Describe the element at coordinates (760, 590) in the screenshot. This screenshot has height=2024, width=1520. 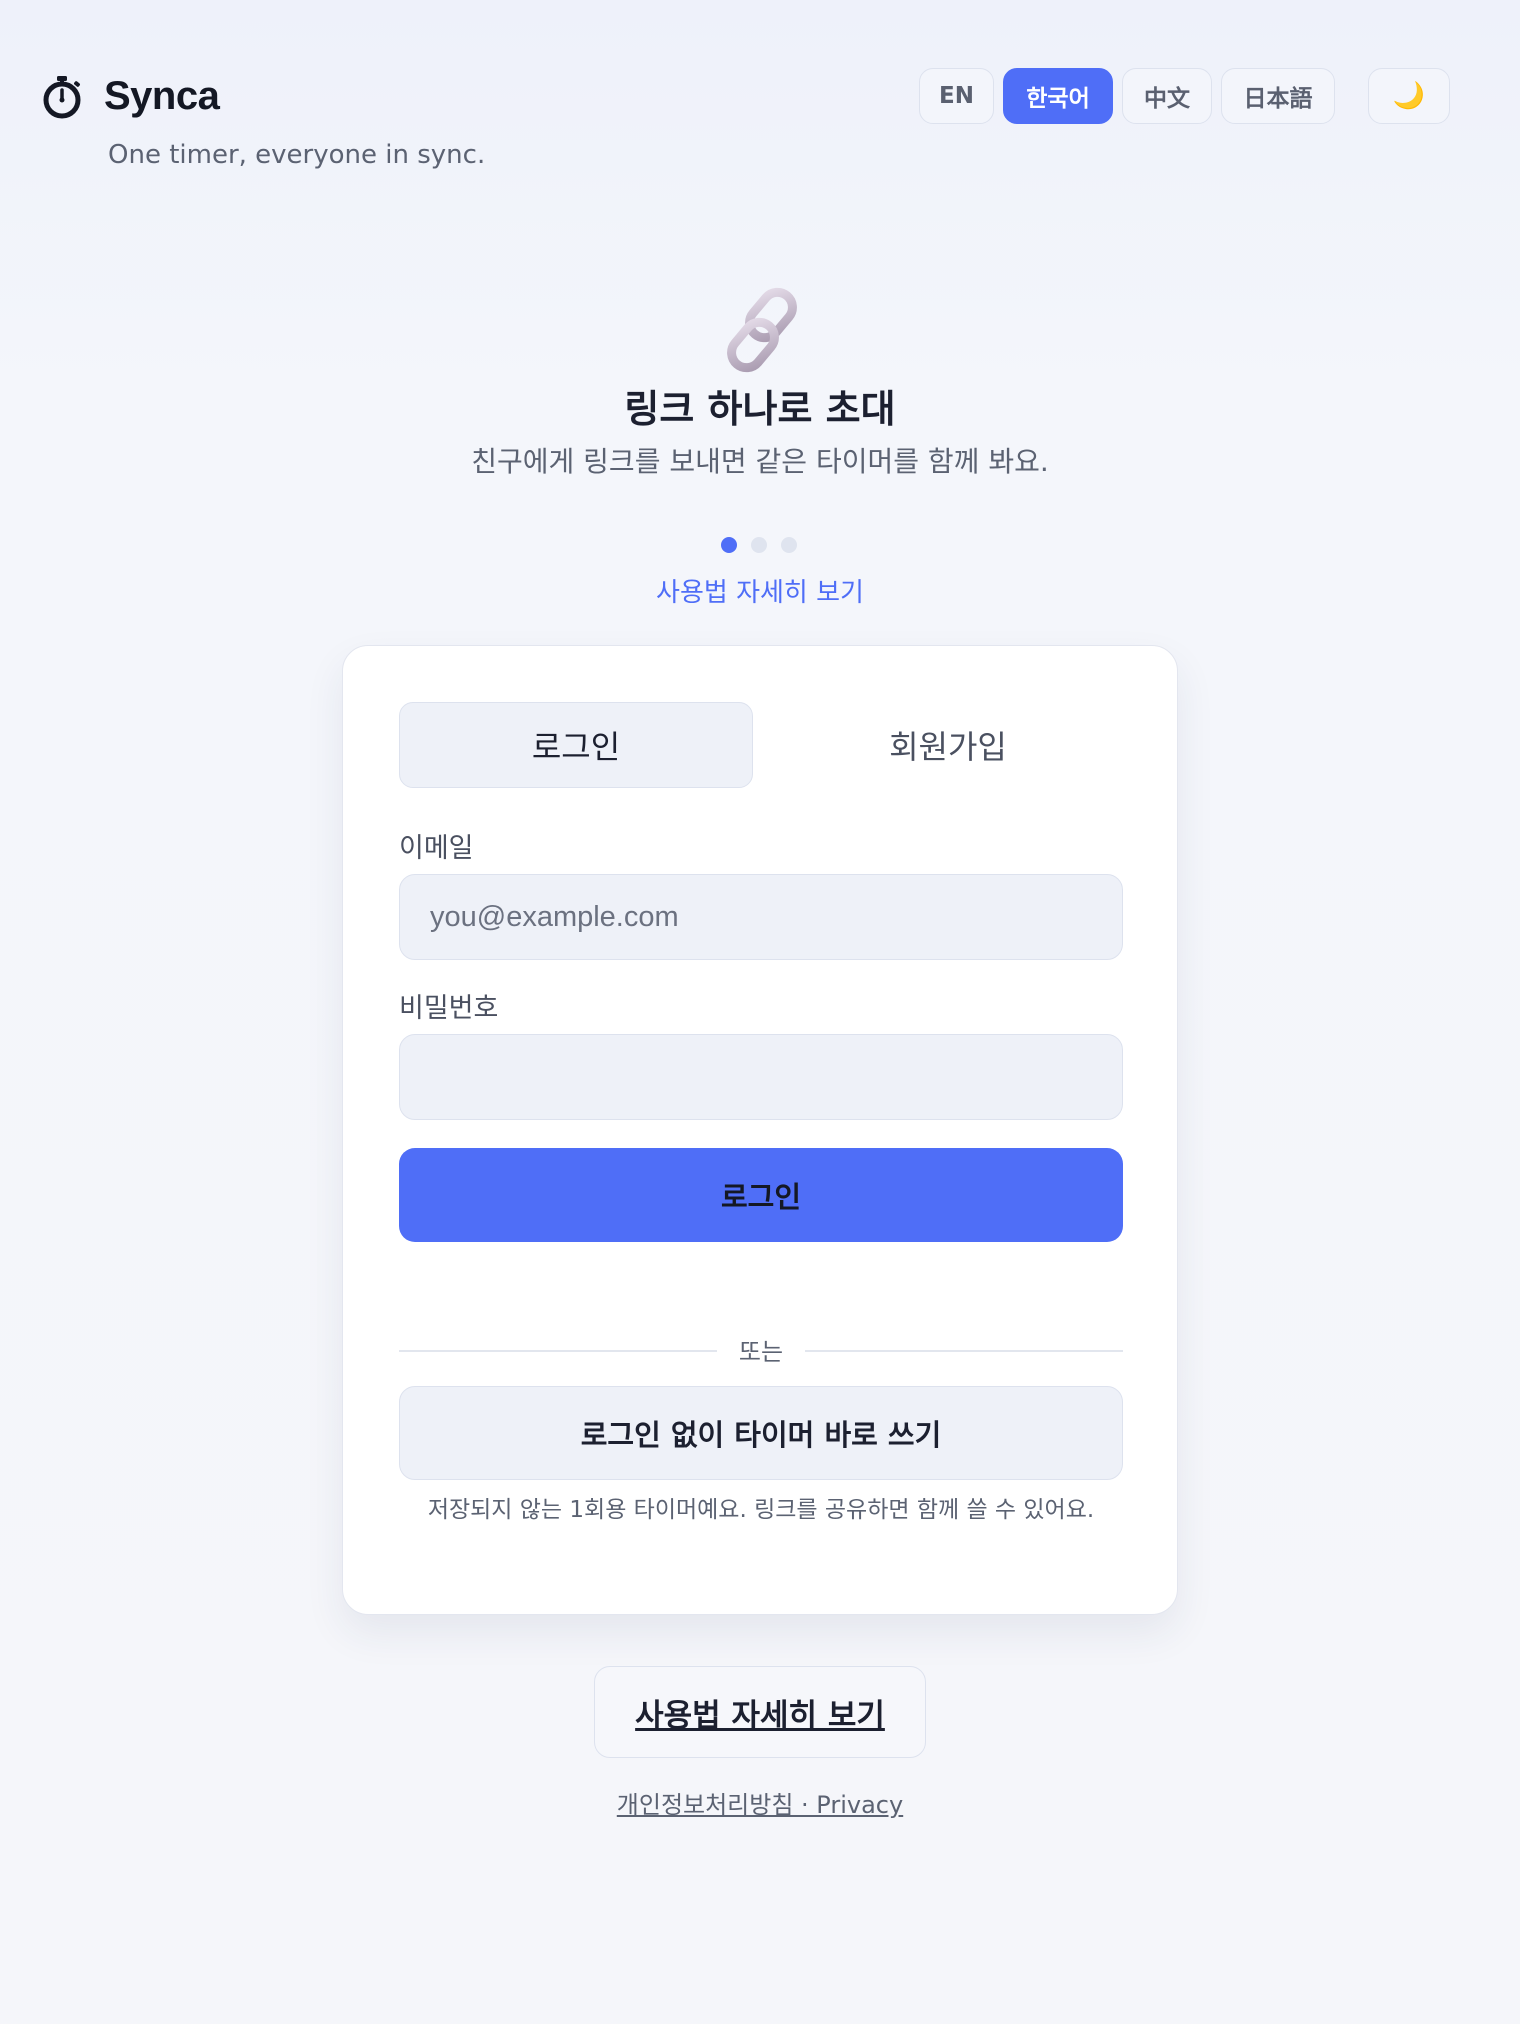
I see `guide-link: 사용법 자세히 보기` at that location.